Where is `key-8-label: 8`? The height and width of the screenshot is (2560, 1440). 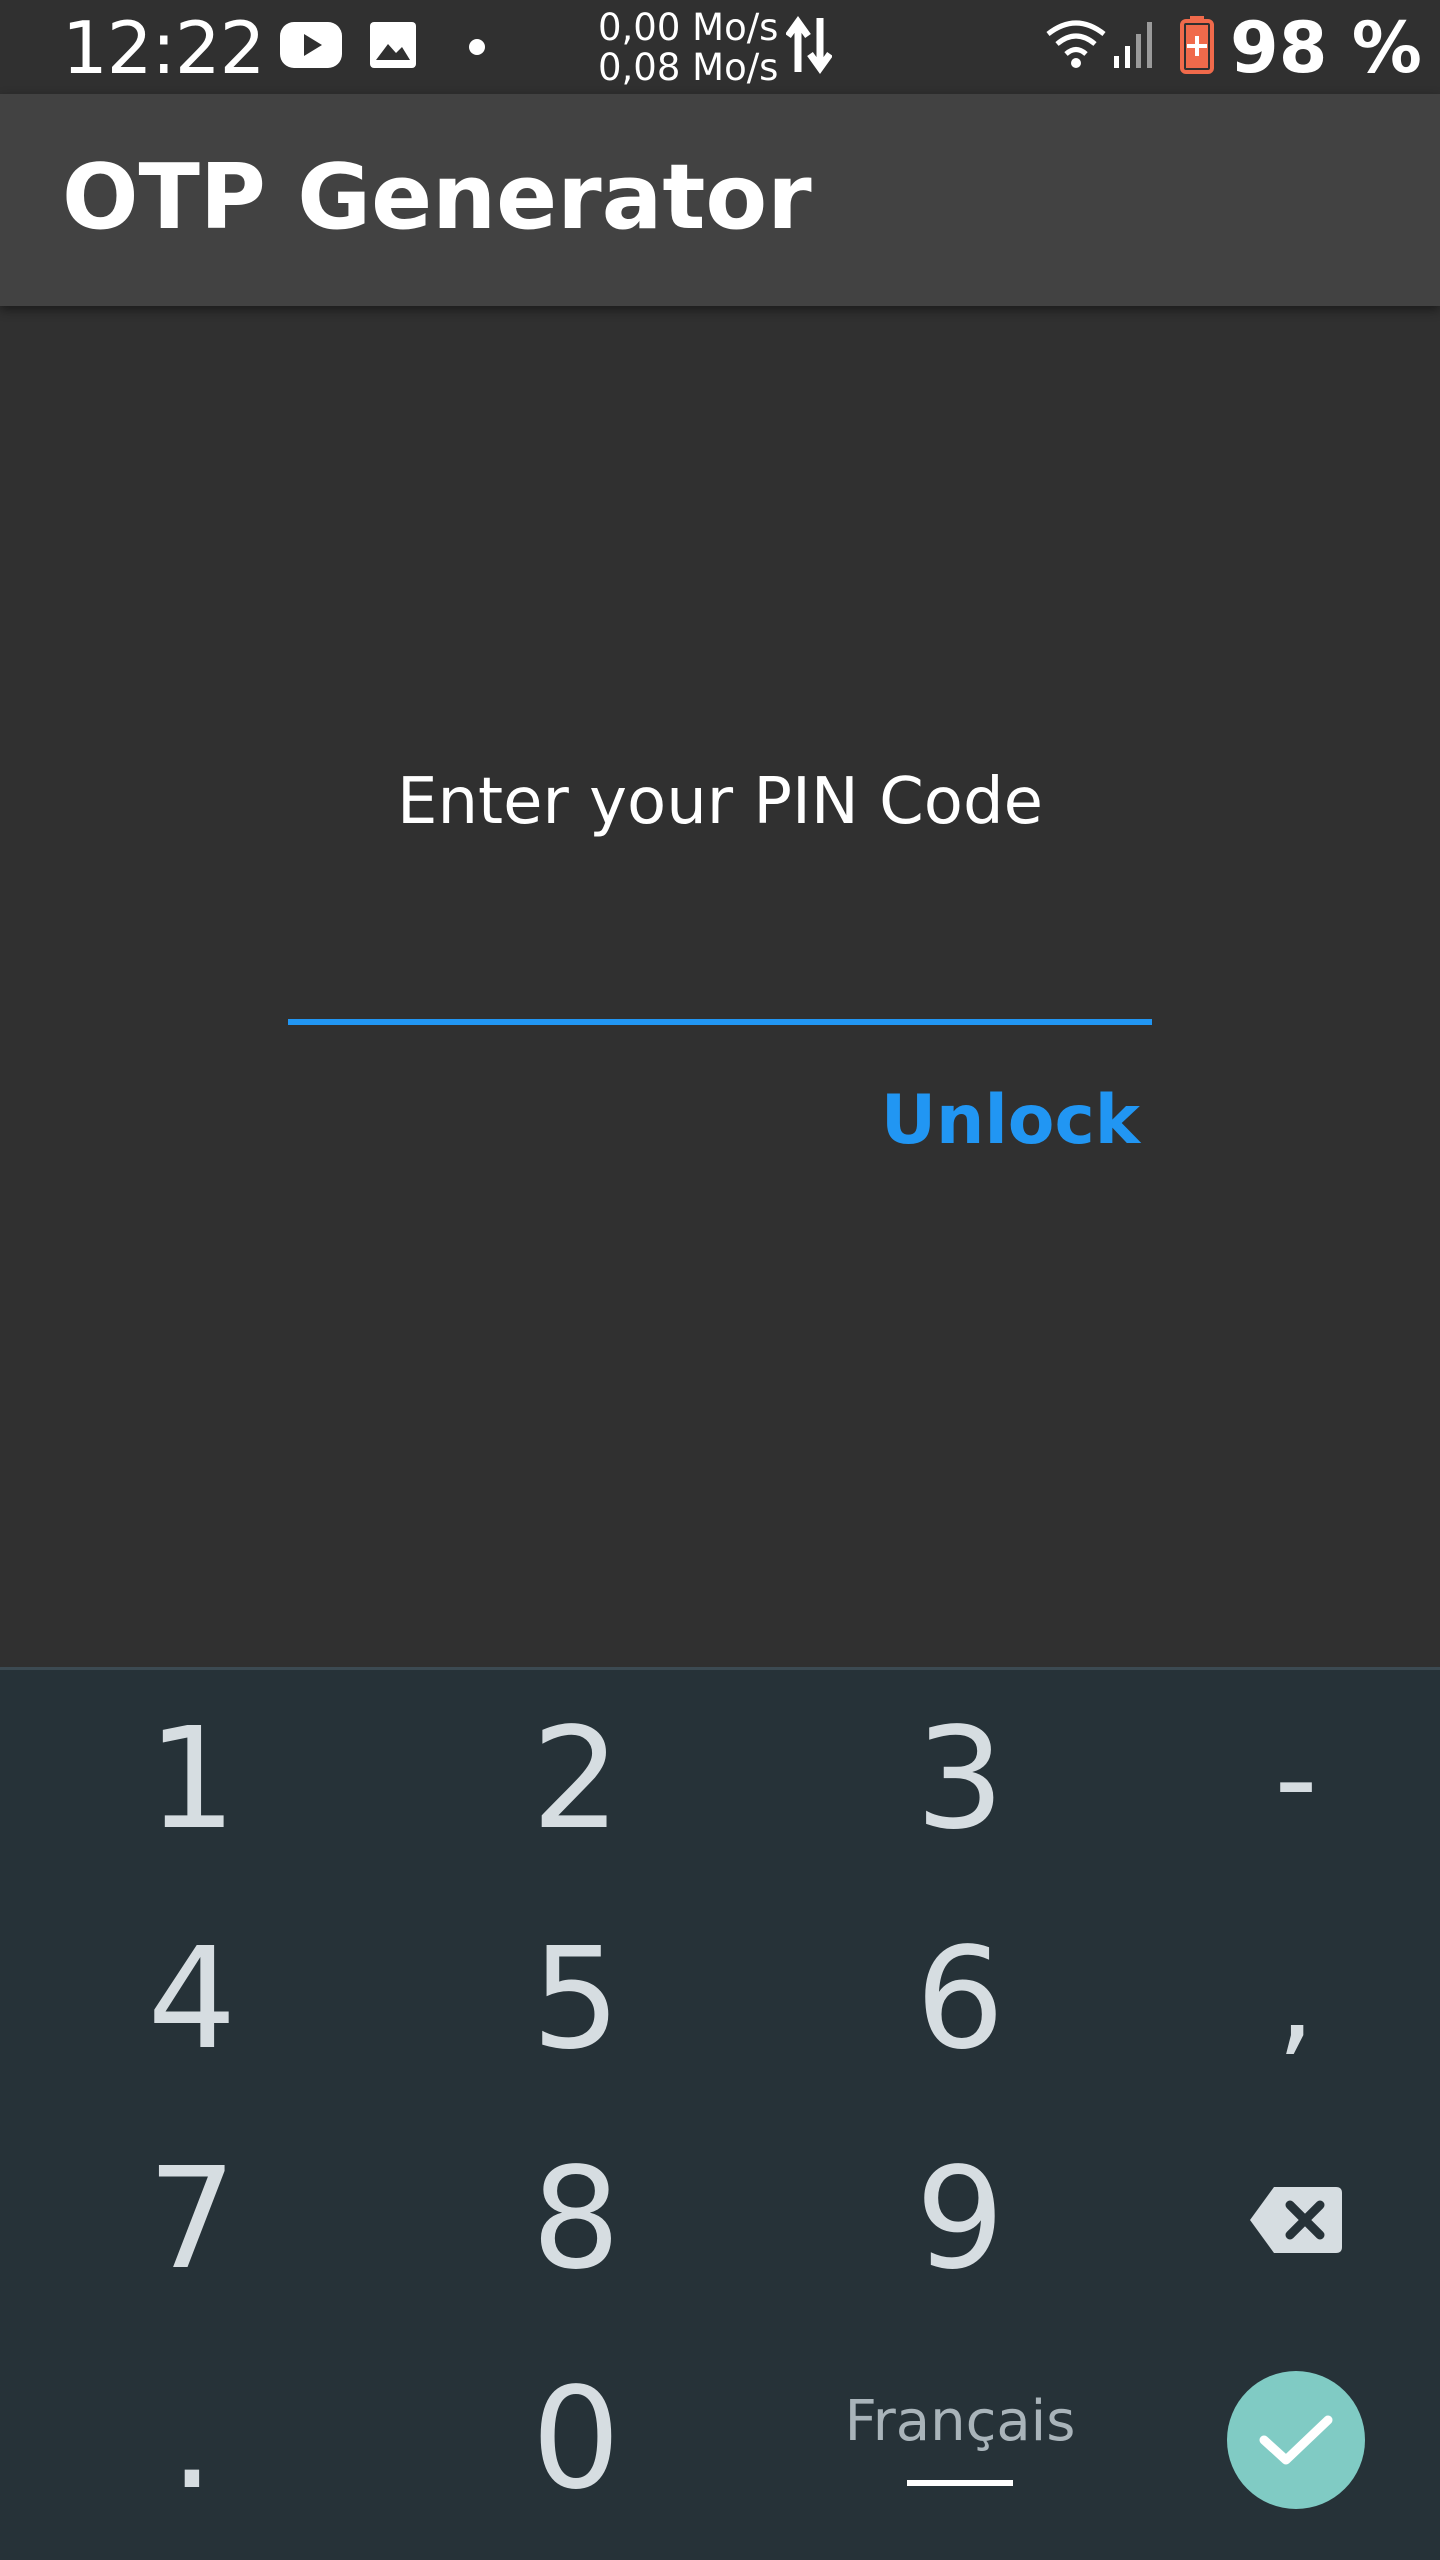 key-8-label: 8 is located at coordinates (576, 2219).